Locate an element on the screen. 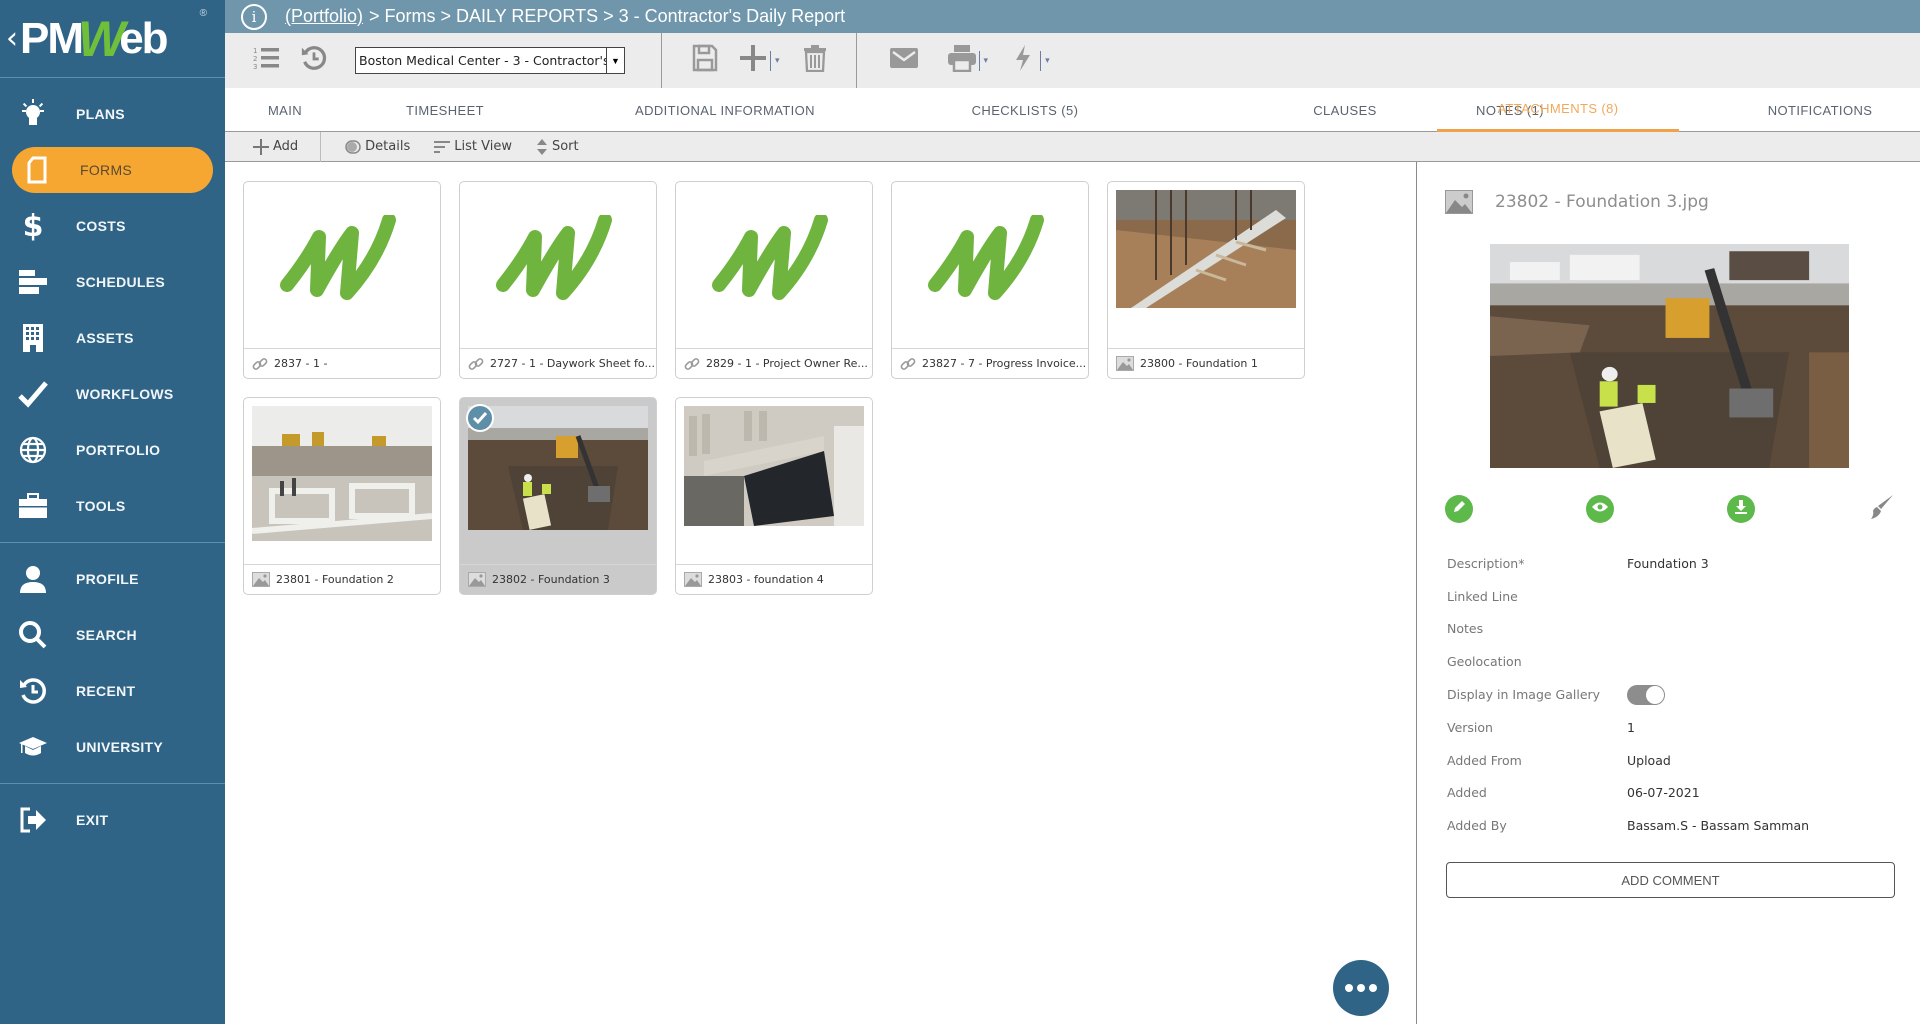 Image resolution: width=1920 pixels, height=1024 pixels. nav-item-costs: $ COSTS is located at coordinates (112, 226).